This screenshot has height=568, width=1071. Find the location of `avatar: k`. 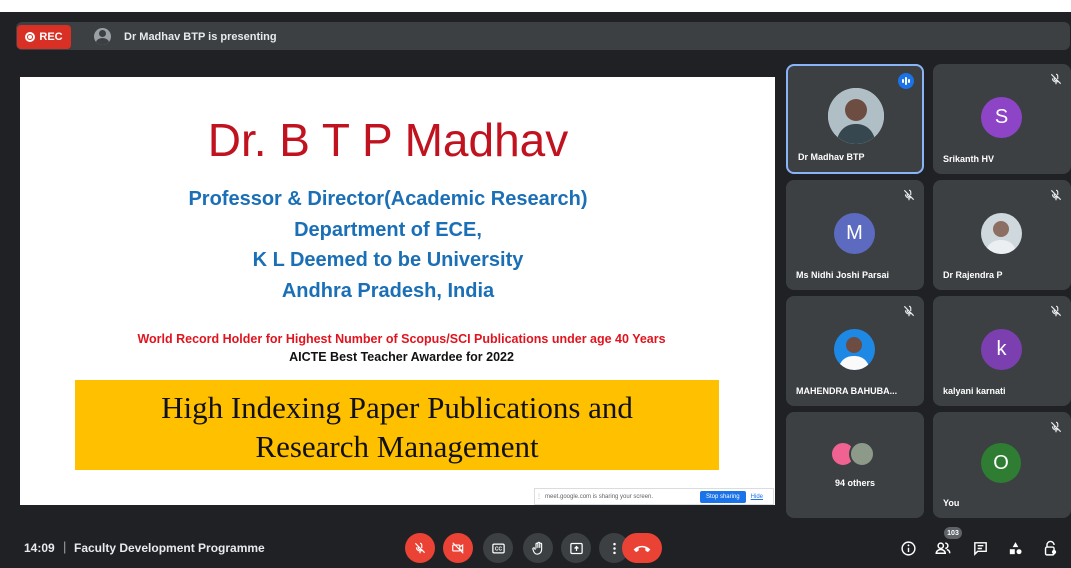

avatar: k is located at coordinates (1001, 349).